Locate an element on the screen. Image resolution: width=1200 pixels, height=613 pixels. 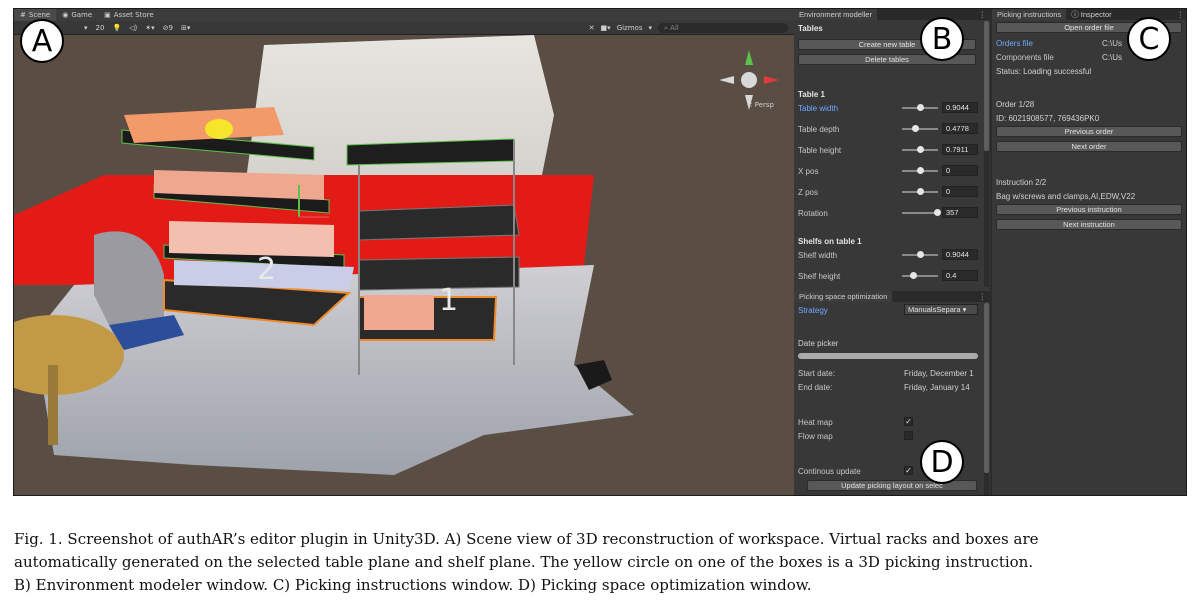
effects-toggle-icon: ✶▾ is located at coordinates (149, 28).